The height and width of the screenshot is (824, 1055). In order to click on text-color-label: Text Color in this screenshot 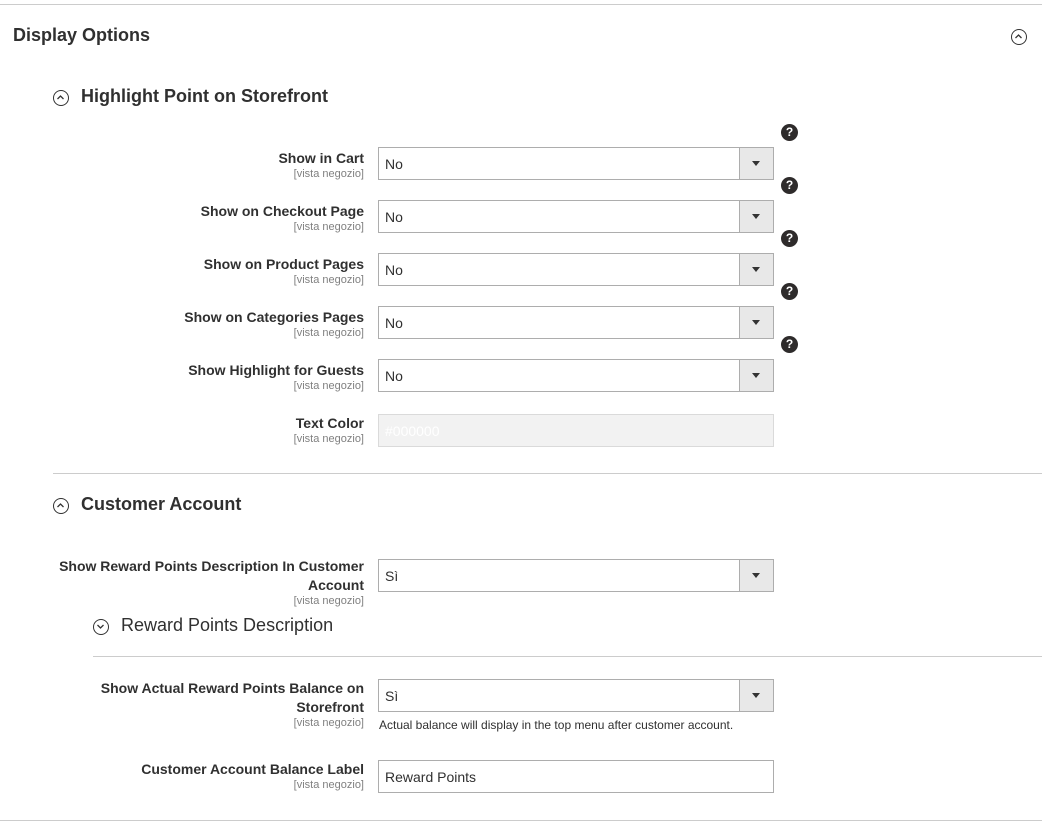, I will do `click(329, 423)`.